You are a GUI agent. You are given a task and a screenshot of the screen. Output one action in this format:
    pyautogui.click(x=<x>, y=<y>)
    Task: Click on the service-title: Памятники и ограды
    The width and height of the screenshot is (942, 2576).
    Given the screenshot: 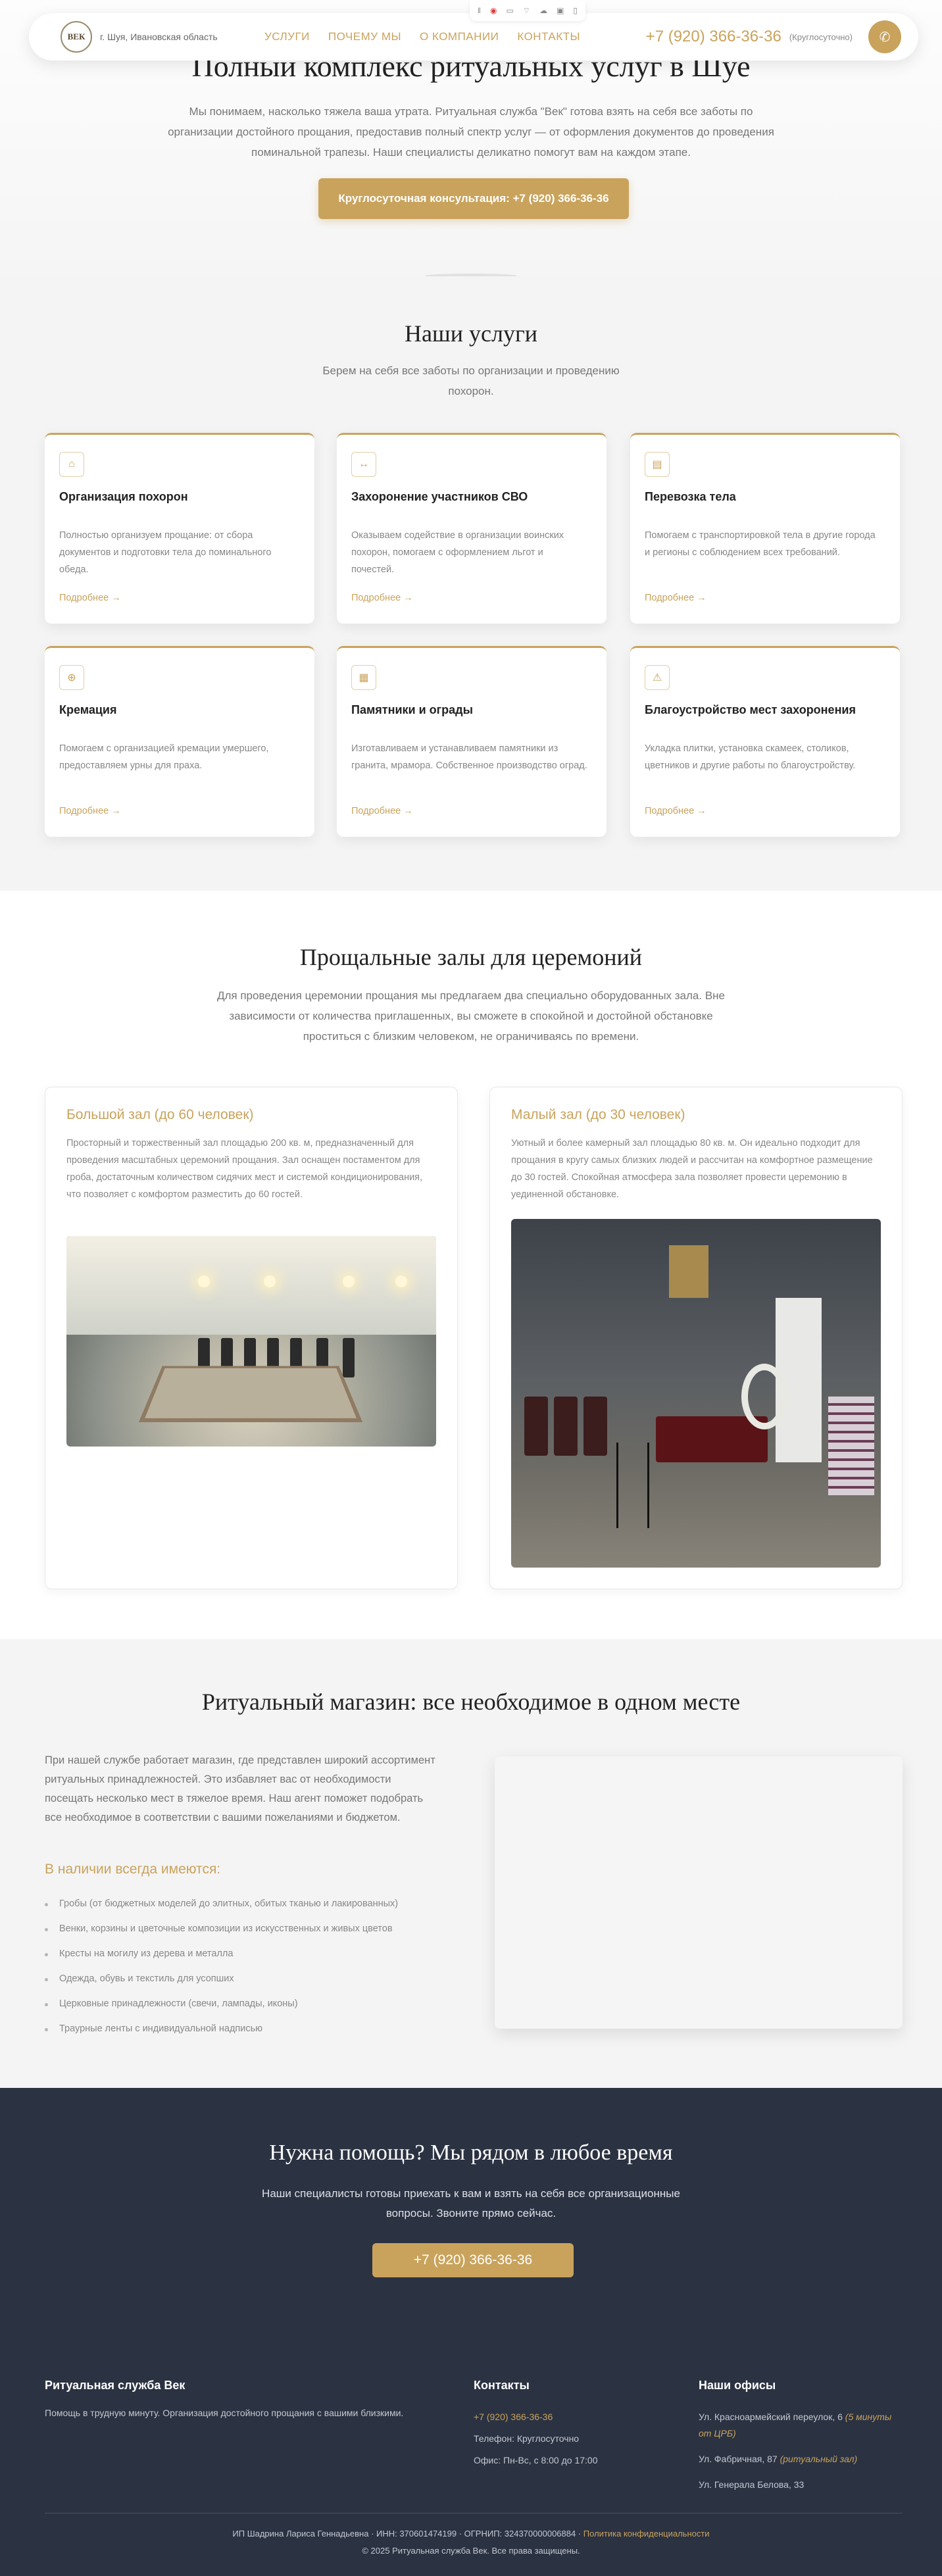 What is the action you would take?
    pyautogui.click(x=412, y=709)
    